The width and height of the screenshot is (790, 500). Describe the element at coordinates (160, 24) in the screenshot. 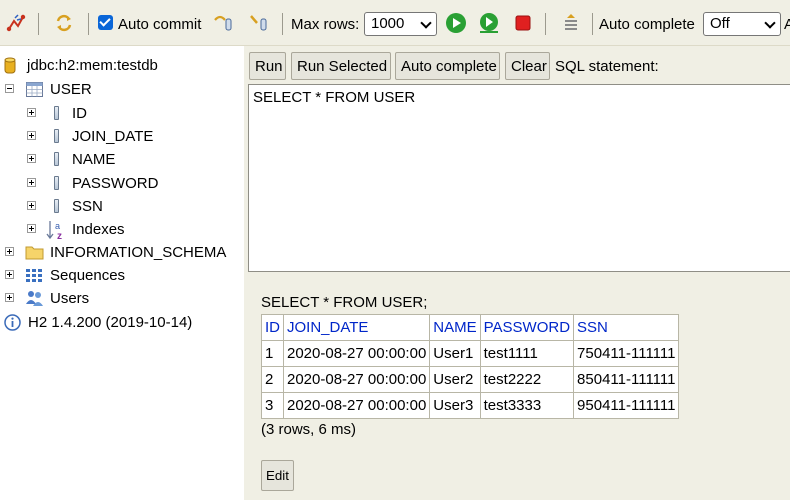

I see `auto-commit-label: Auto commit` at that location.